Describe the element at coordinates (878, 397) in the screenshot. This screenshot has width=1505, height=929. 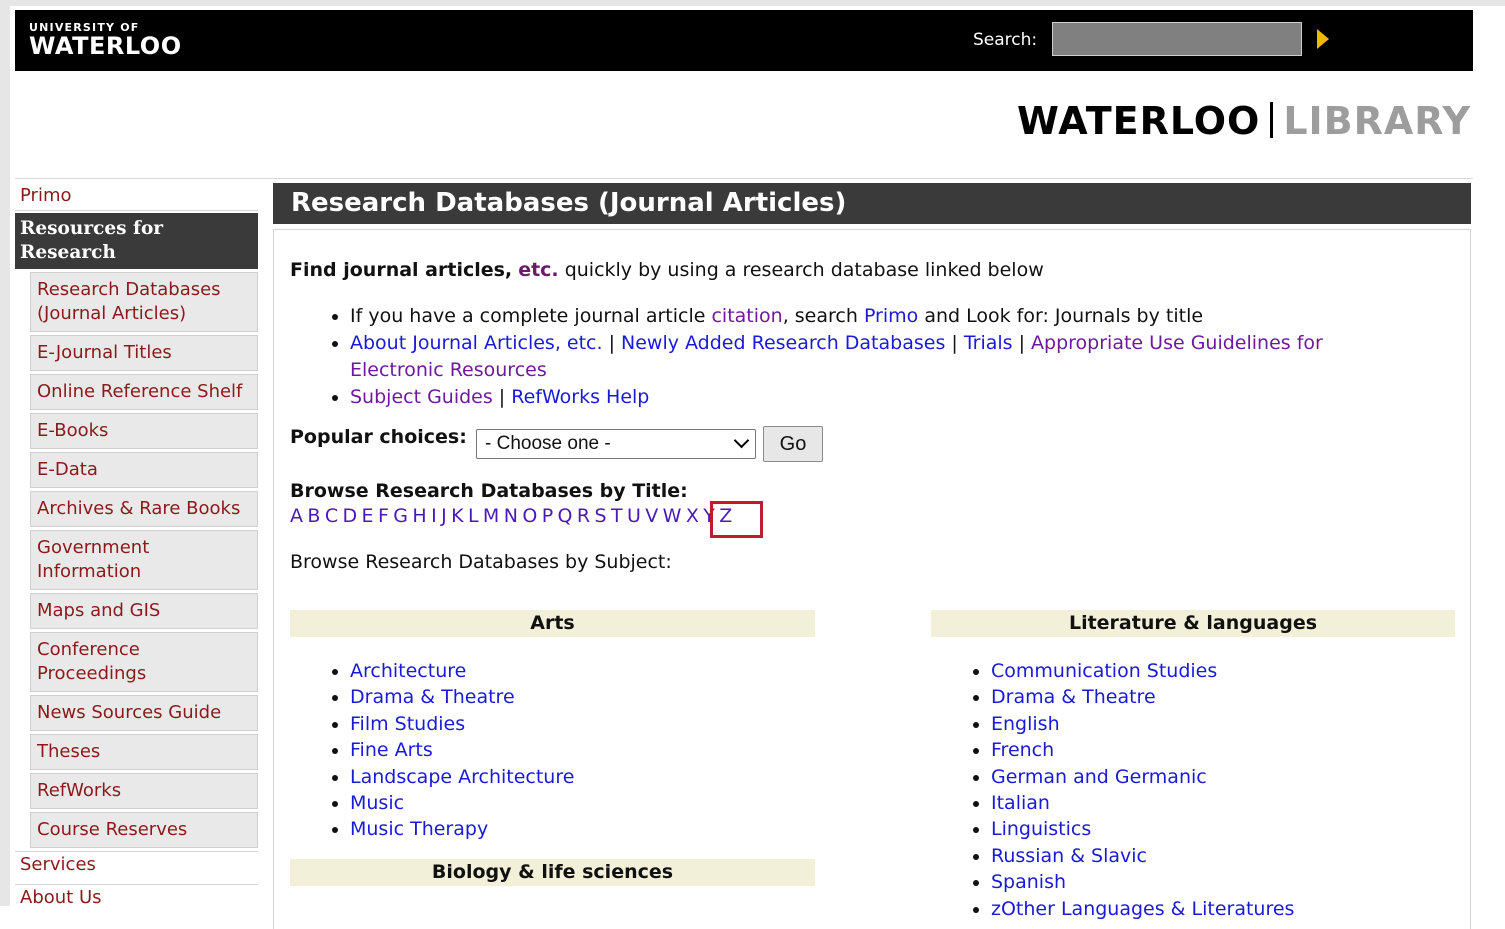
I see `list-item: Subject Guides | RefWorks Help` at that location.